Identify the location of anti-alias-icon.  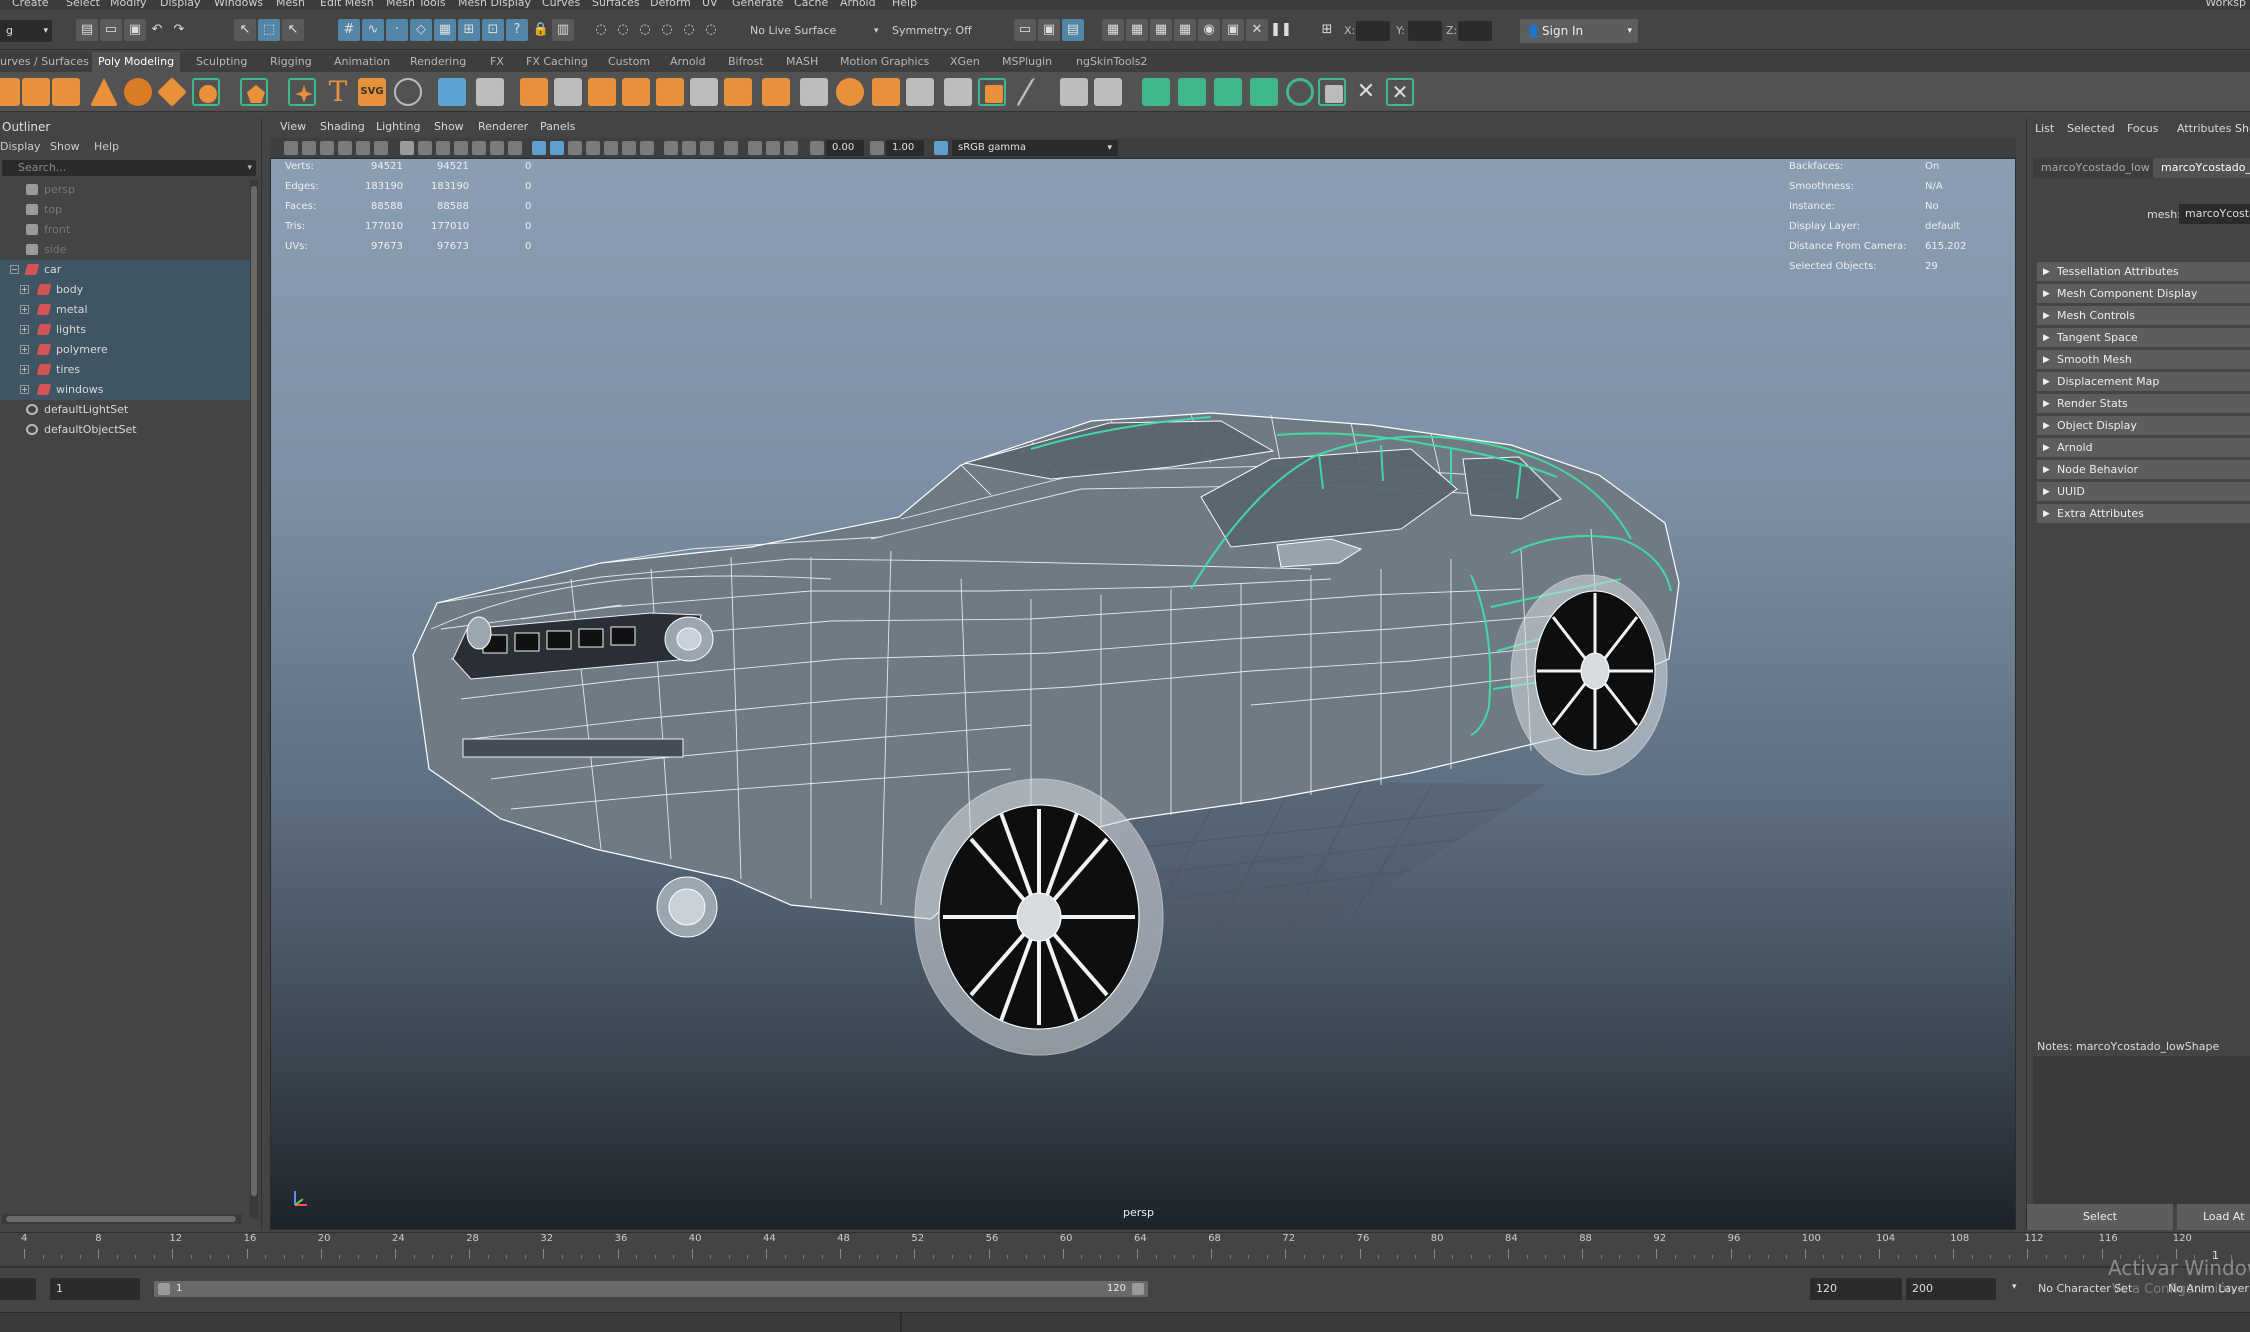
(689, 148).